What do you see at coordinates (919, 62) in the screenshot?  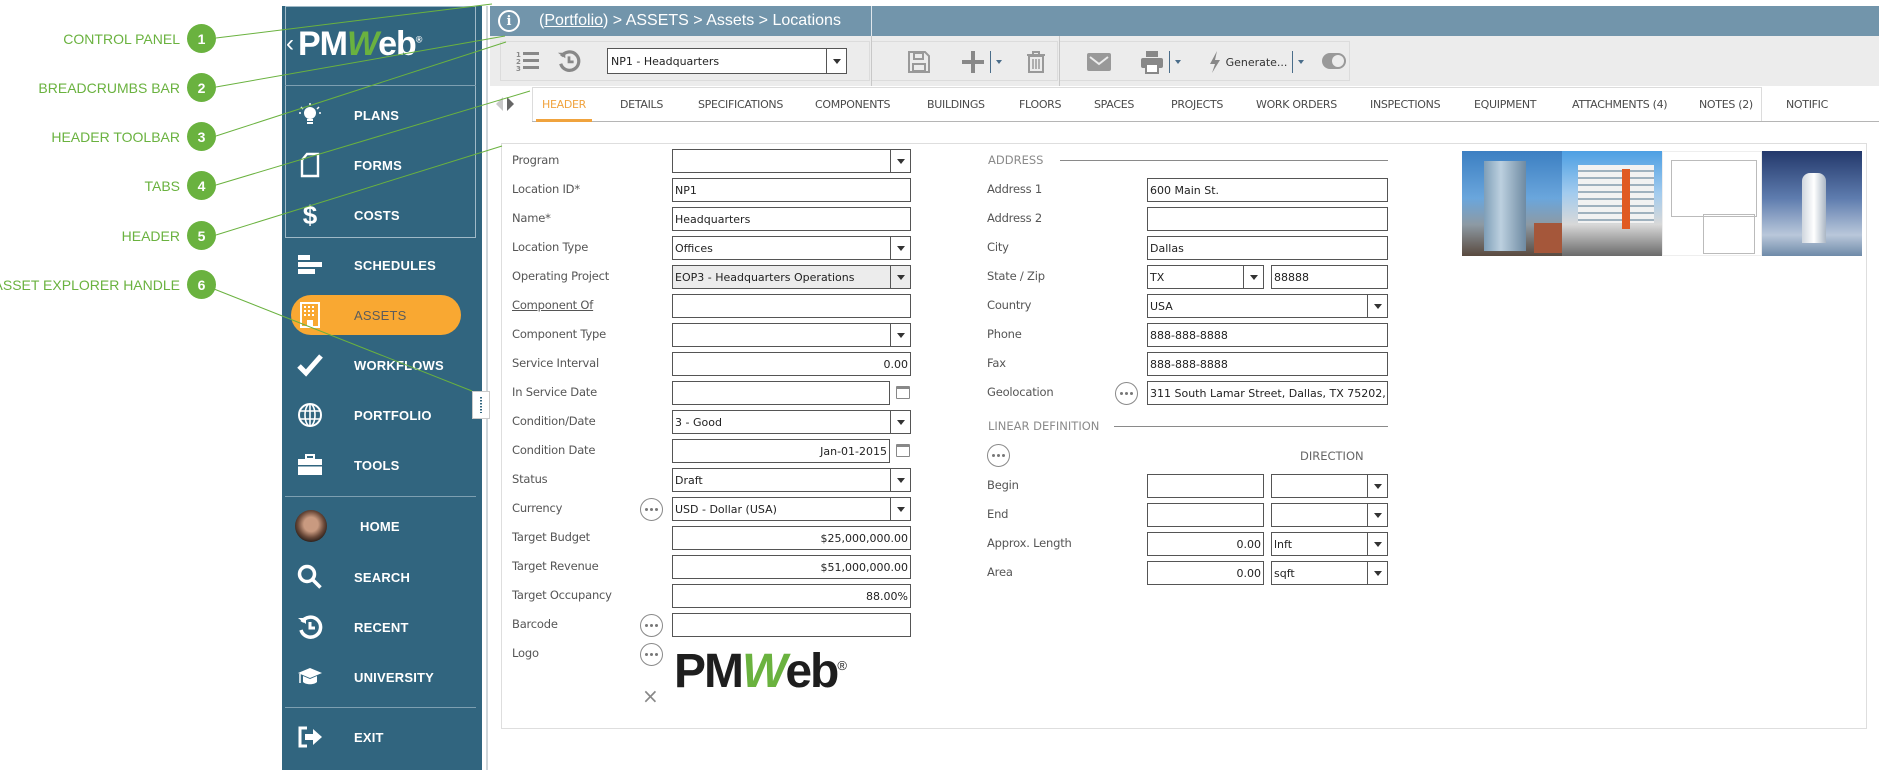 I see `save-icon` at bounding box center [919, 62].